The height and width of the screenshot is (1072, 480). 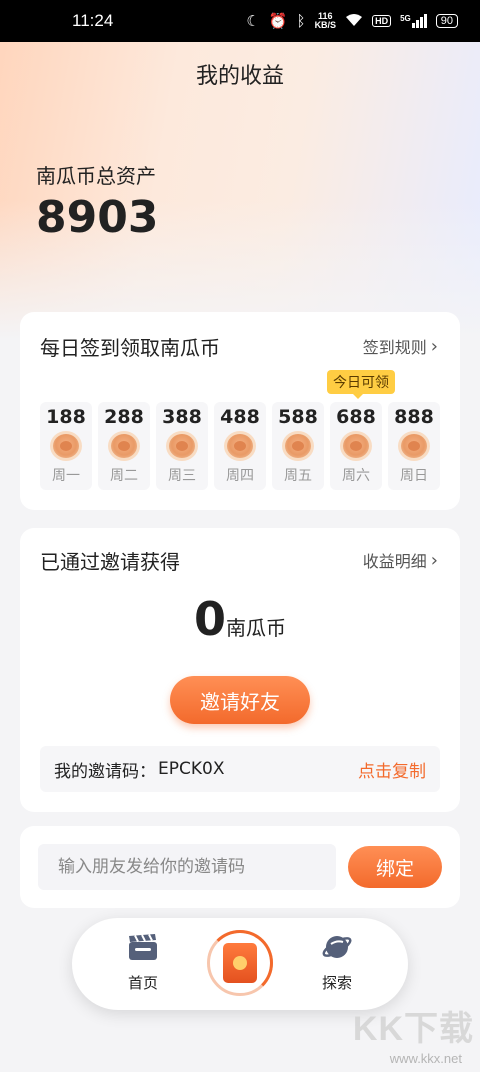 I want to click on planet-icon, so click(x=337, y=949).